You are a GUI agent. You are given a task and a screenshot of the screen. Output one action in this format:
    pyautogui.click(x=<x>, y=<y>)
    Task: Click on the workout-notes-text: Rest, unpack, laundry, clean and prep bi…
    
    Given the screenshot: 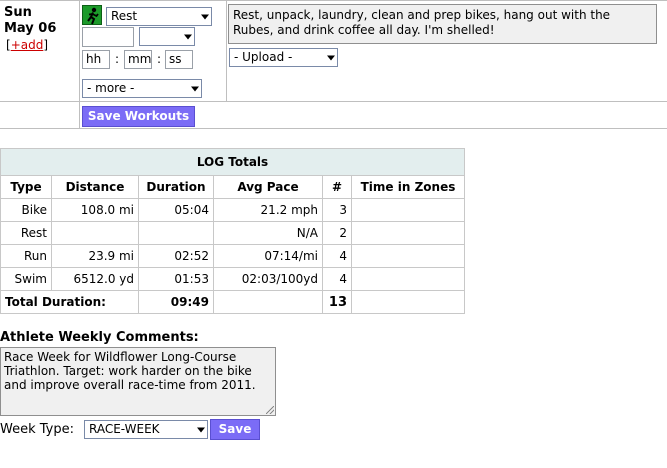 What is the action you would take?
    pyautogui.click(x=422, y=22)
    